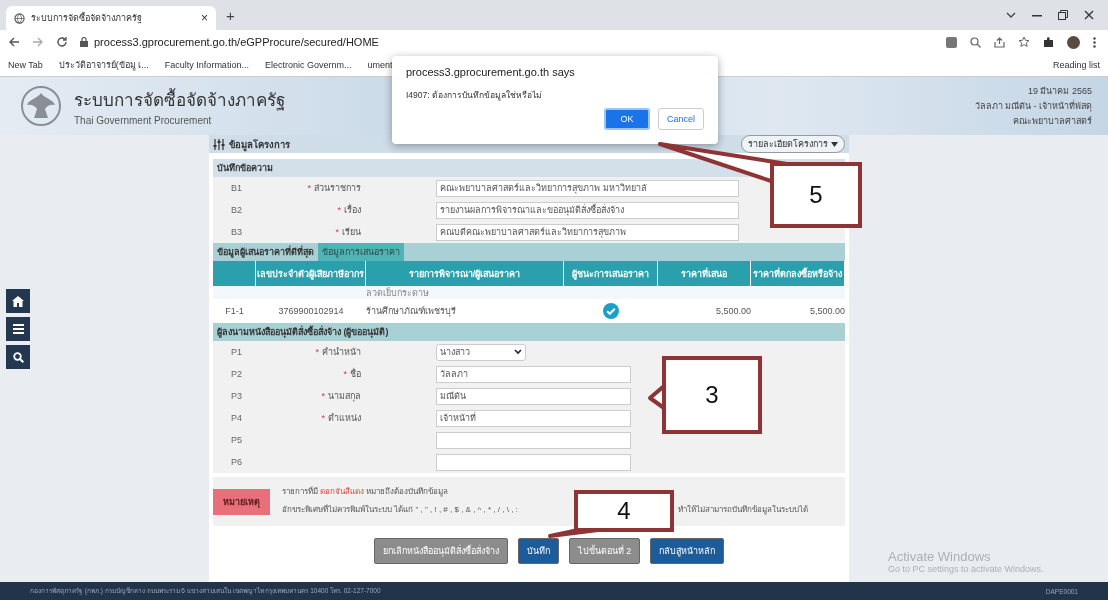 This screenshot has height=600, width=1108. What do you see at coordinates (1024, 42) in the screenshot?
I see `star-icon` at bounding box center [1024, 42].